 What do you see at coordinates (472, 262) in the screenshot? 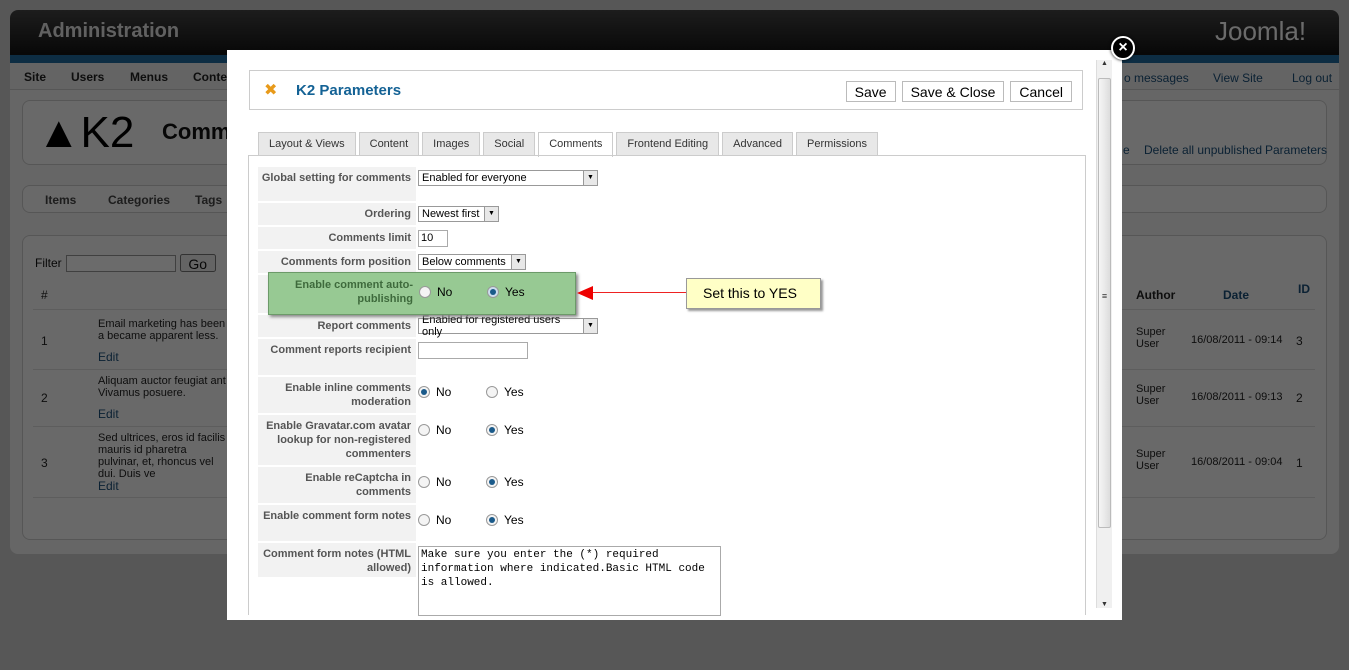
I see `position-select: Below comments ▼` at bounding box center [472, 262].